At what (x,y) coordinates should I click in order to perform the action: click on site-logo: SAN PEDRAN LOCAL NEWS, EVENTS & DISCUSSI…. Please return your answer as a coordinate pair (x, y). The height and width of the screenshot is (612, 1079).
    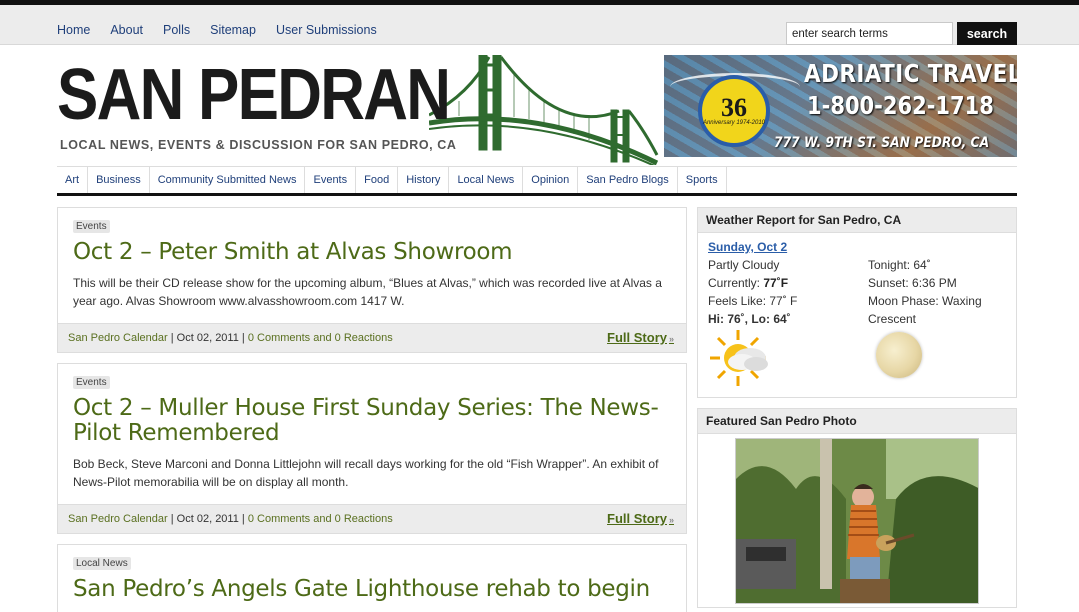
    Looking at the image, I should click on (358, 110).